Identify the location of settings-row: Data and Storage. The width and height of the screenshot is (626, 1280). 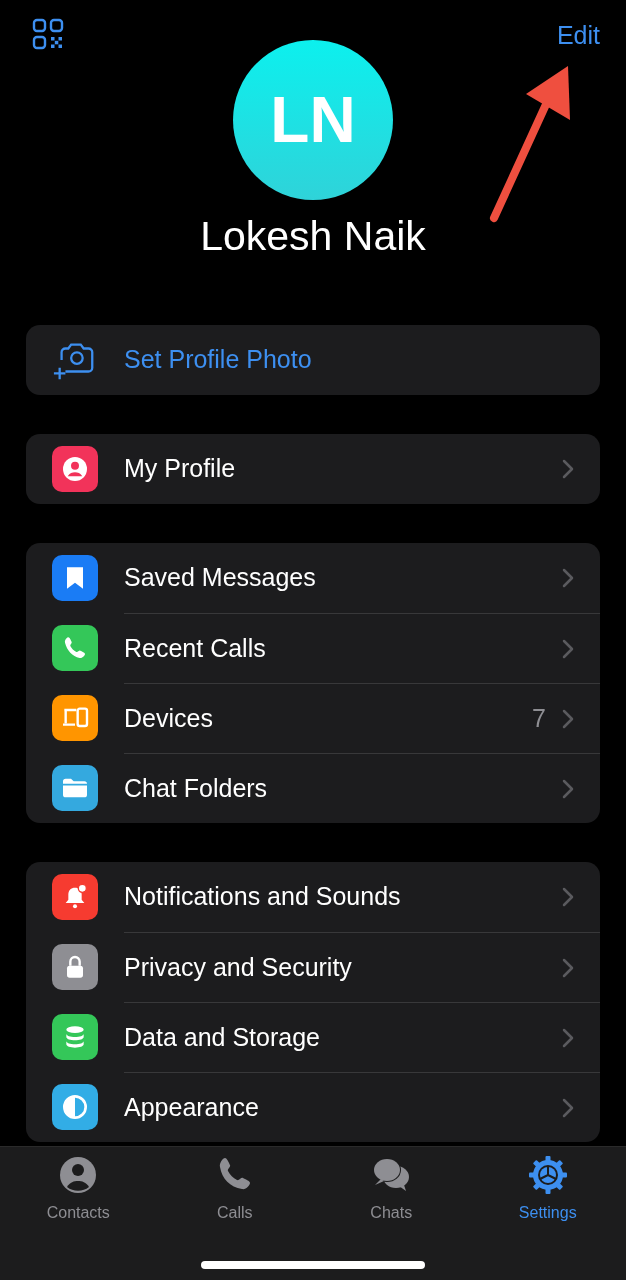
(313, 1037).